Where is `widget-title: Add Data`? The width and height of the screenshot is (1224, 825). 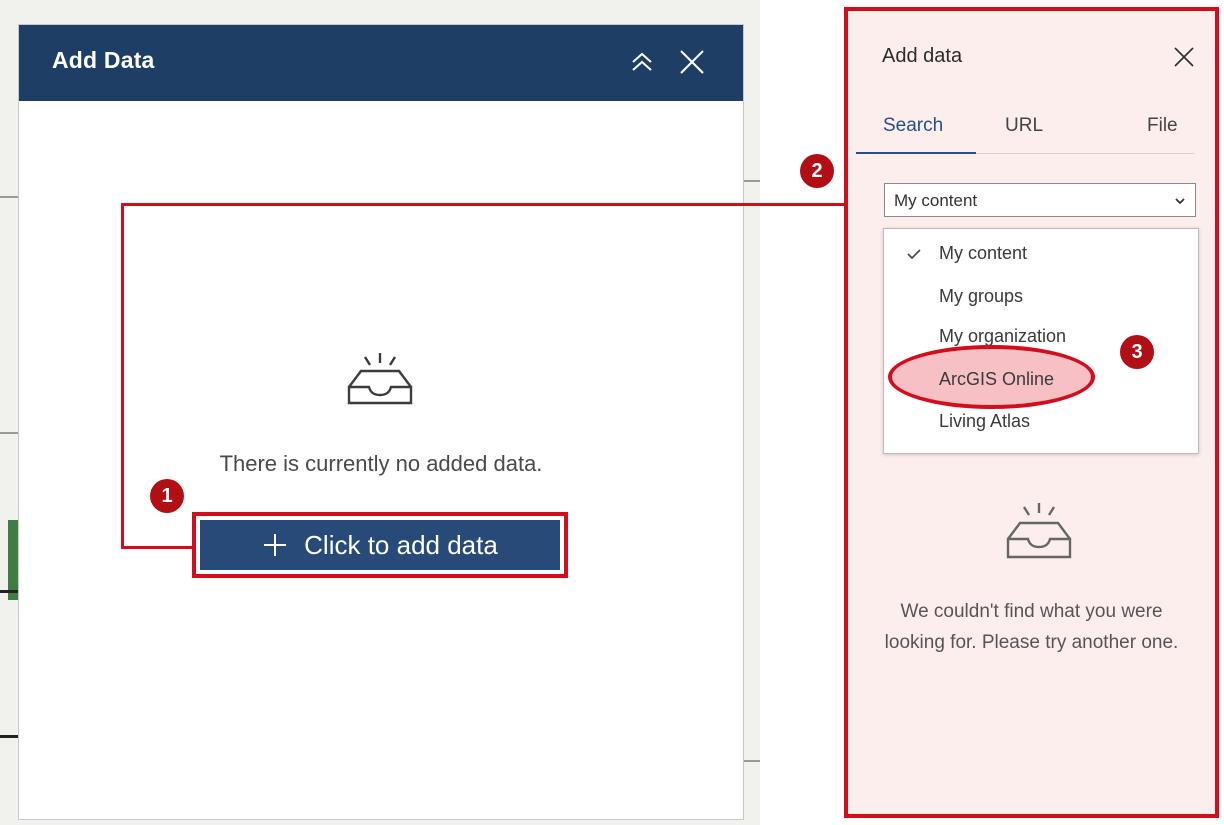 widget-title: Add Data is located at coordinates (103, 60).